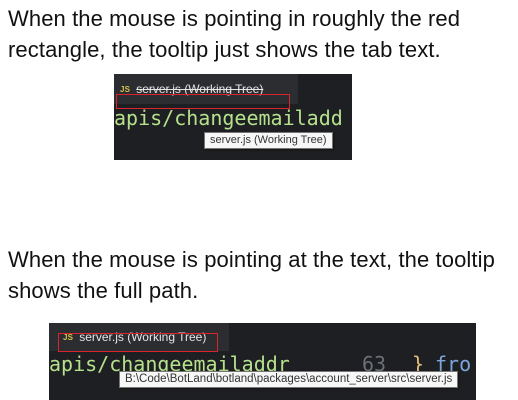 The width and height of the screenshot is (518, 400). What do you see at coordinates (268, 140) in the screenshot?
I see `tab-tooltip: server.js (Working Tree)` at bounding box center [268, 140].